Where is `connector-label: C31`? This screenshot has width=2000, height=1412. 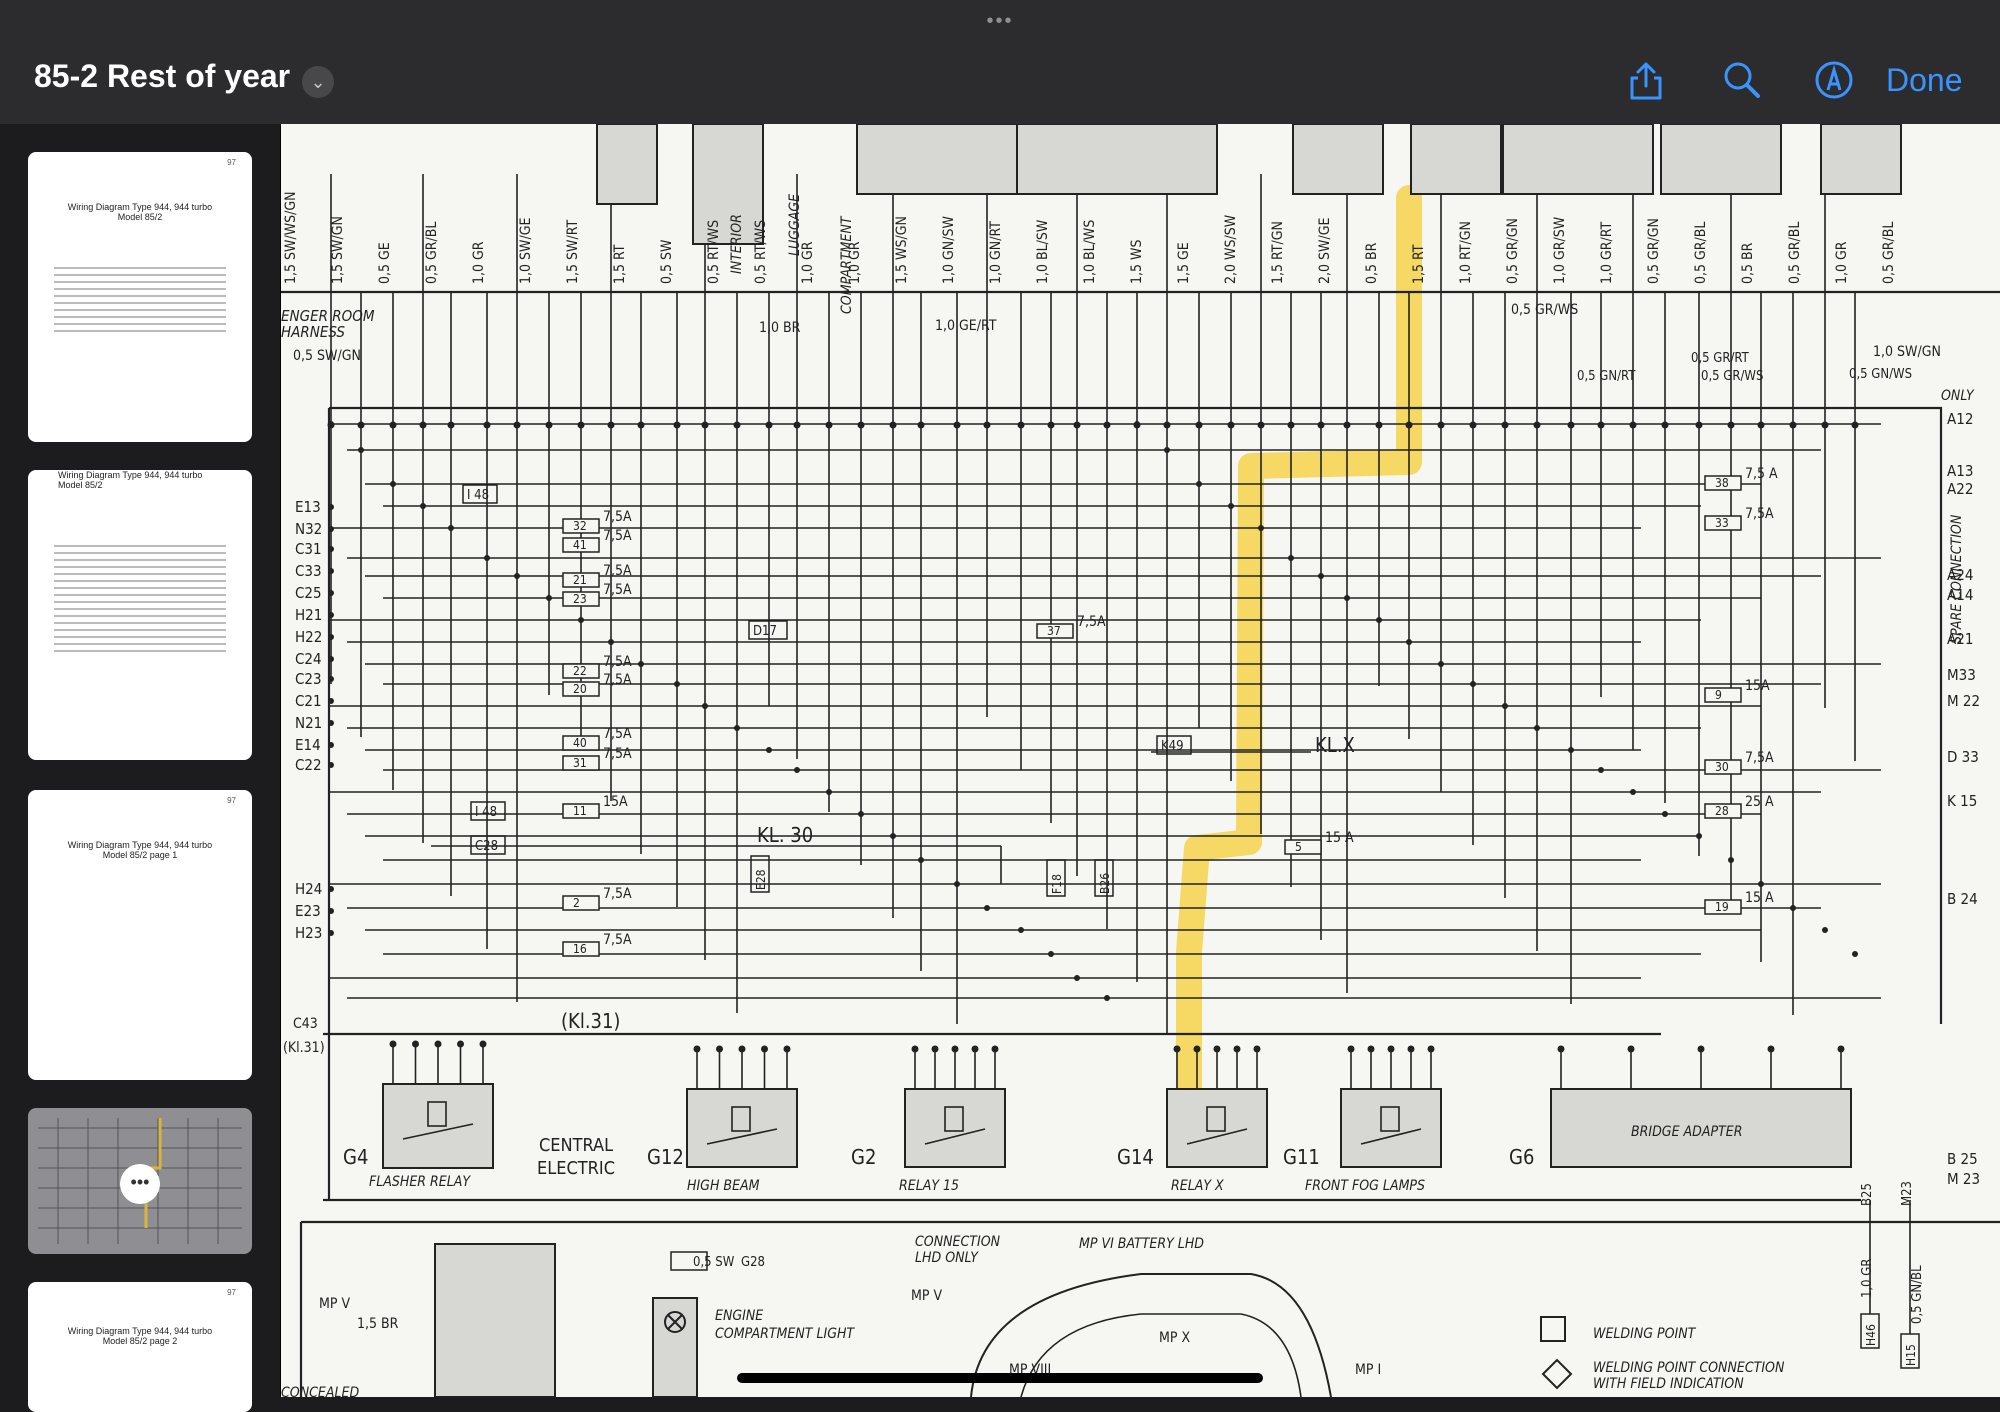 connector-label: C31 is located at coordinates (308, 549).